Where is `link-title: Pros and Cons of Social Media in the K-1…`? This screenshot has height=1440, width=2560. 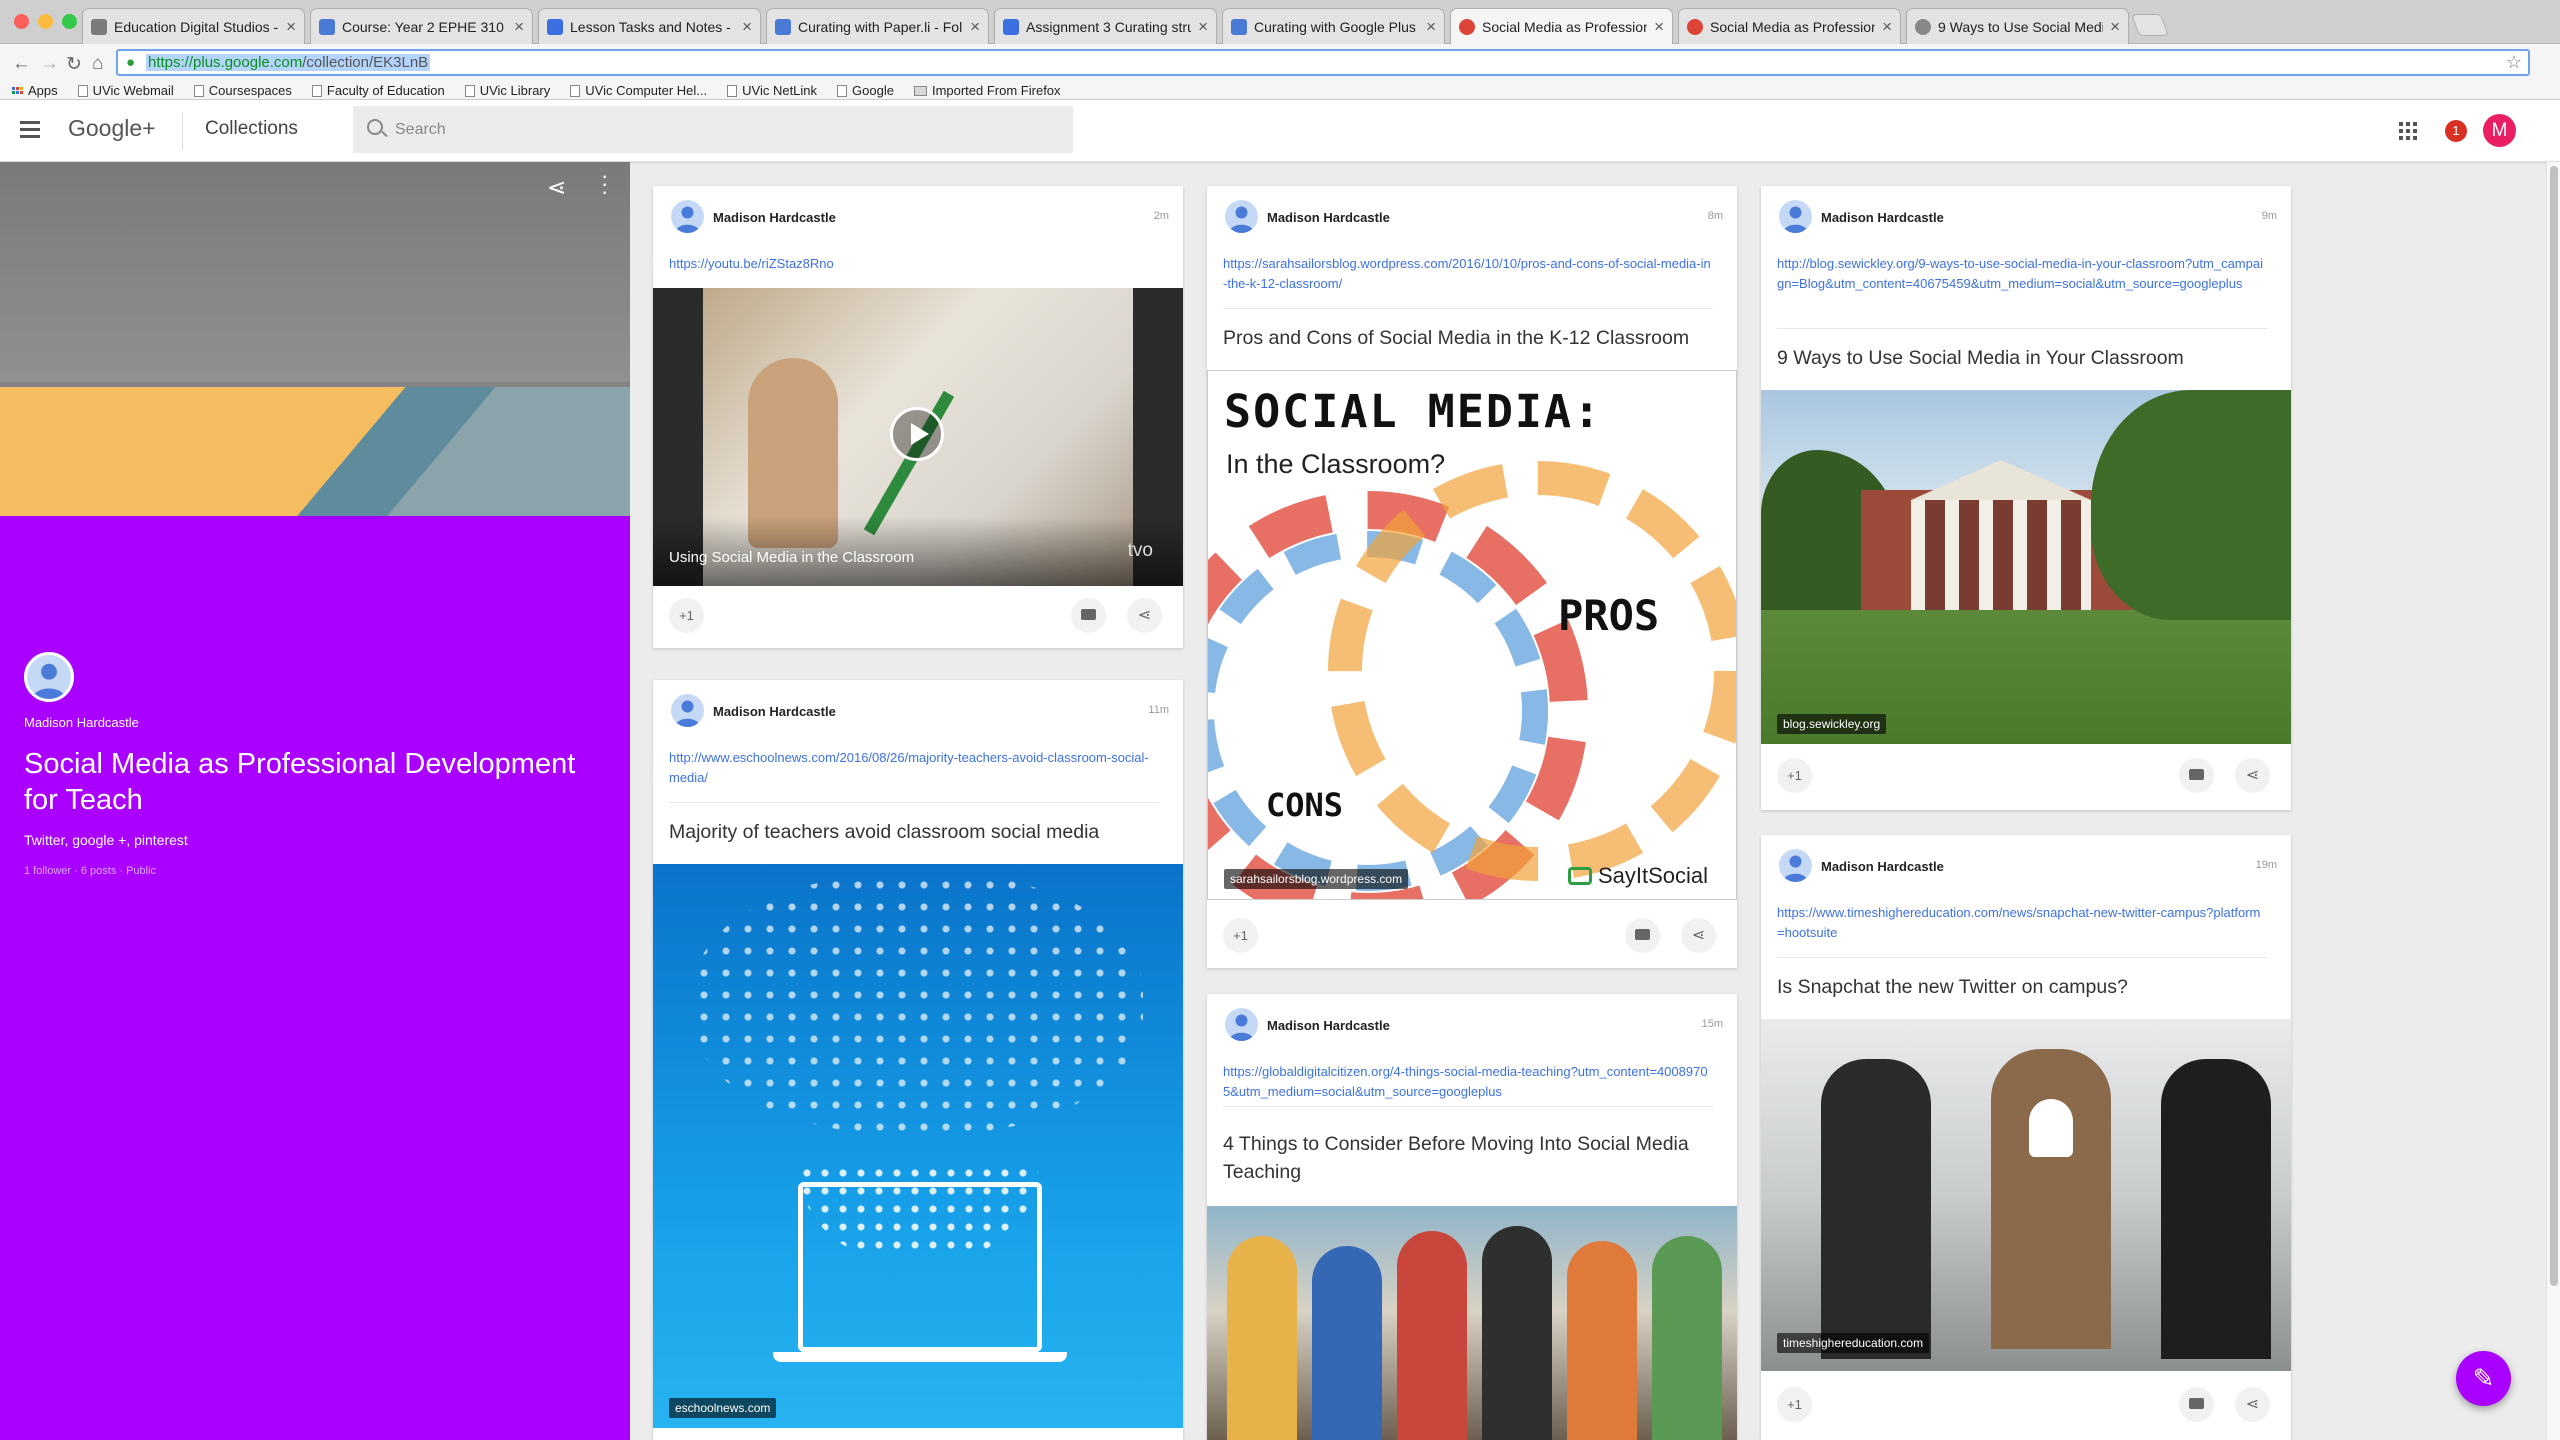 link-title: Pros and Cons of Social Media in the K-1… is located at coordinates (1468, 338).